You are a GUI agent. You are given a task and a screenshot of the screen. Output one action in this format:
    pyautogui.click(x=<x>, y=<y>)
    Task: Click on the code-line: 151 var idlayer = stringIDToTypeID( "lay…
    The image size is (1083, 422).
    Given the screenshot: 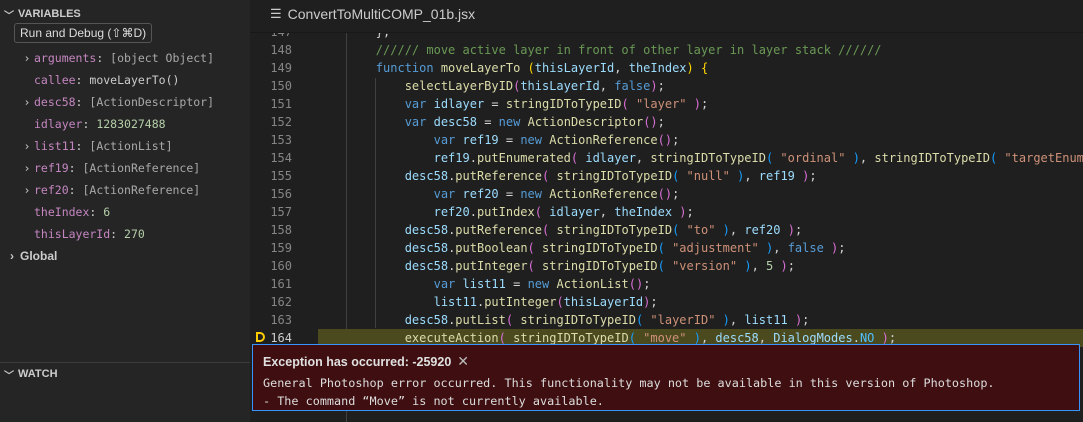 What is the action you would take?
    pyautogui.click(x=666, y=104)
    